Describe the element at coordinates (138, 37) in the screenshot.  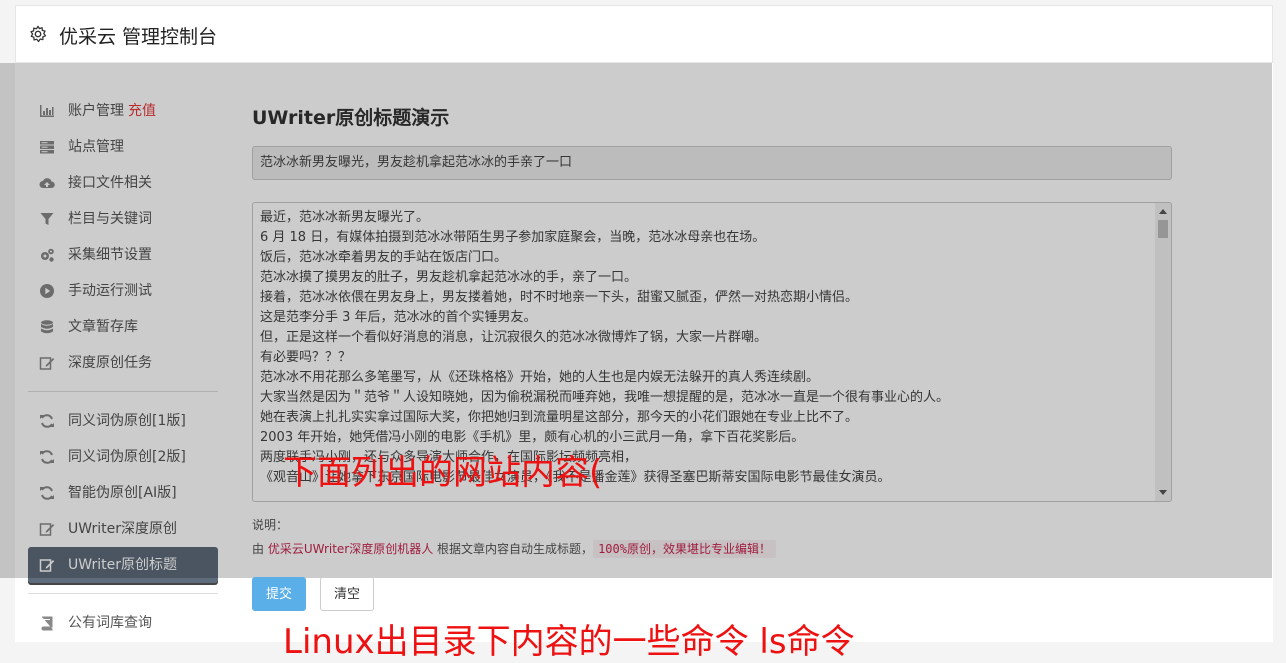
I see `app-title: 优采云 管理控制台` at that location.